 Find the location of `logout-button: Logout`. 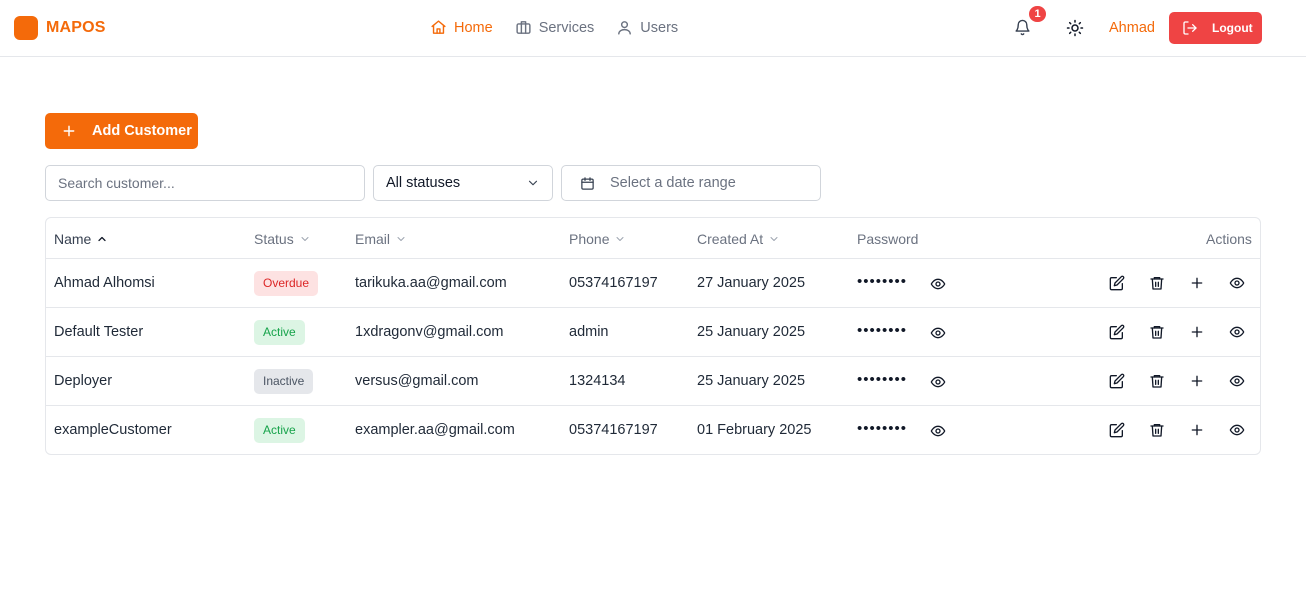

logout-button: Logout is located at coordinates (1215, 28).